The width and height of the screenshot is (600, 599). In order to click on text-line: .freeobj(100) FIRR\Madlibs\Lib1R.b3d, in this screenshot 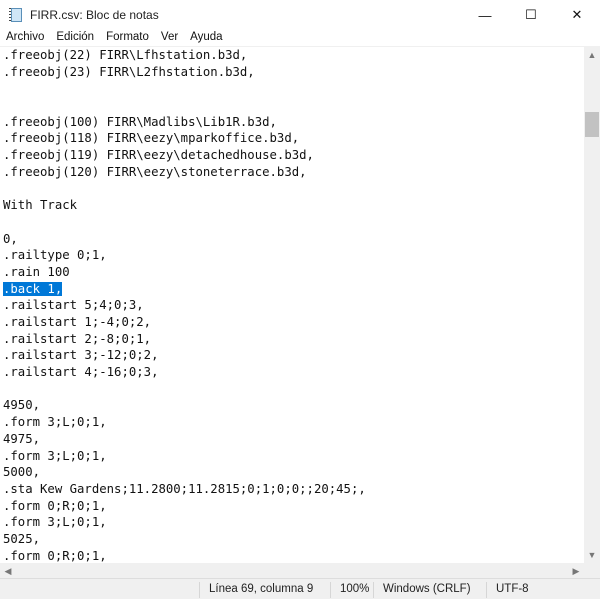, I will do `click(292, 122)`.